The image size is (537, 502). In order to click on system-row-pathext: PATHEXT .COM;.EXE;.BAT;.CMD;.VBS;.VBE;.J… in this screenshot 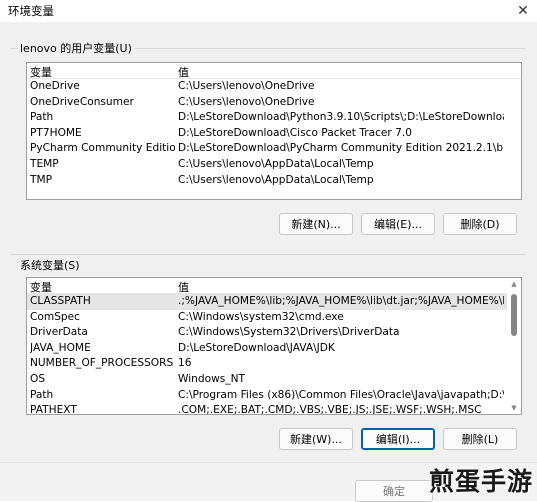, I will do `click(274, 409)`.